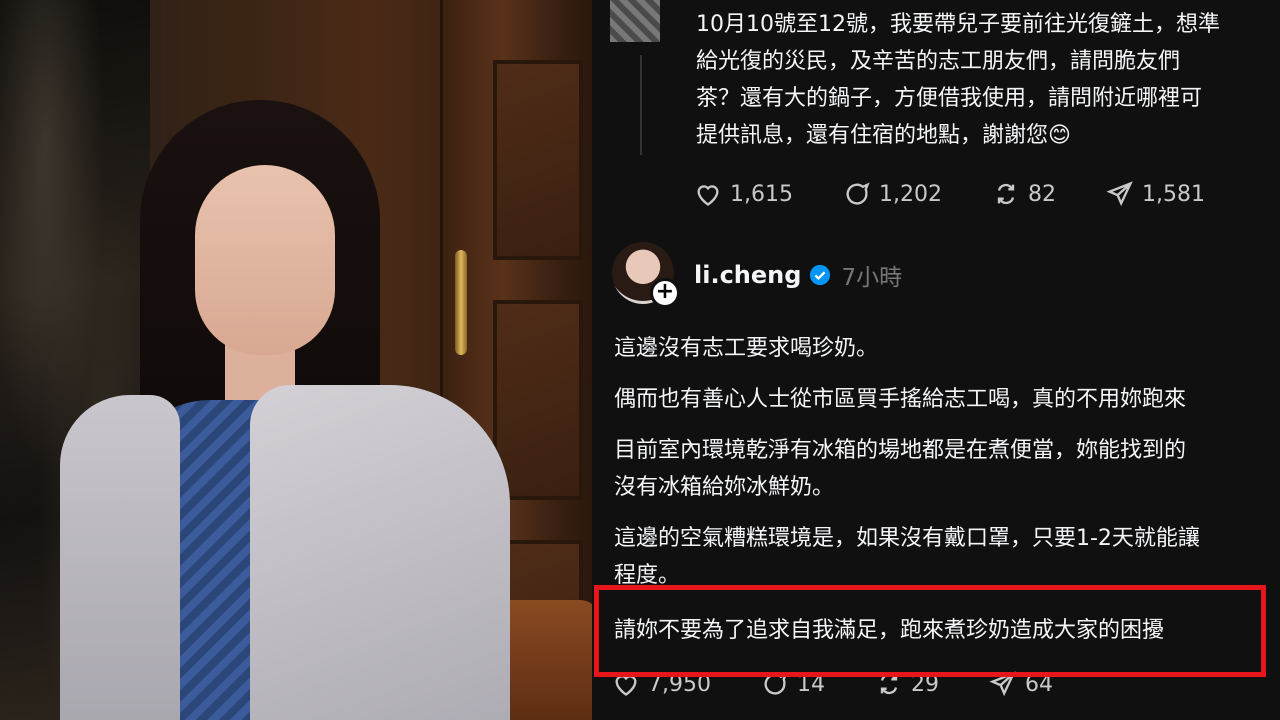  What do you see at coordinates (1041, 194) in the screenshot?
I see `repost-count: 82` at bounding box center [1041, 194].